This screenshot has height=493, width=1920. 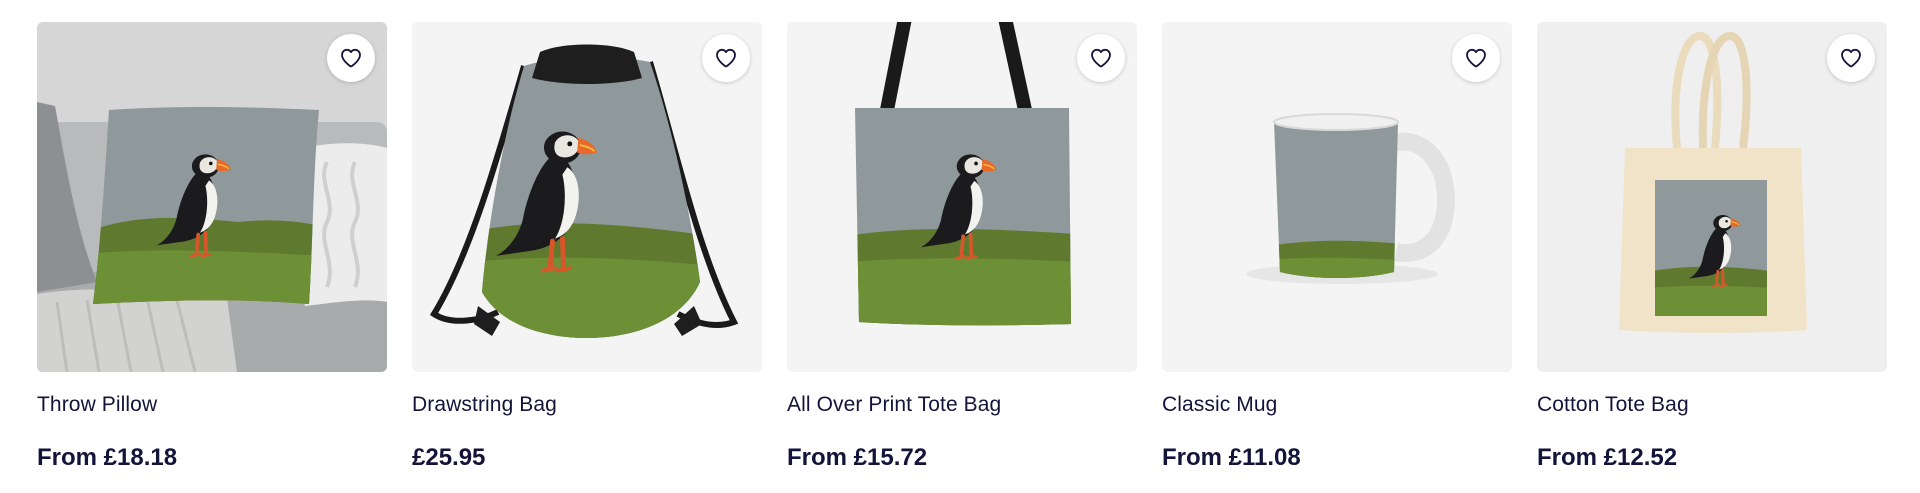 I want to click on product-price: From £18.18, so click(x=107, y=457).